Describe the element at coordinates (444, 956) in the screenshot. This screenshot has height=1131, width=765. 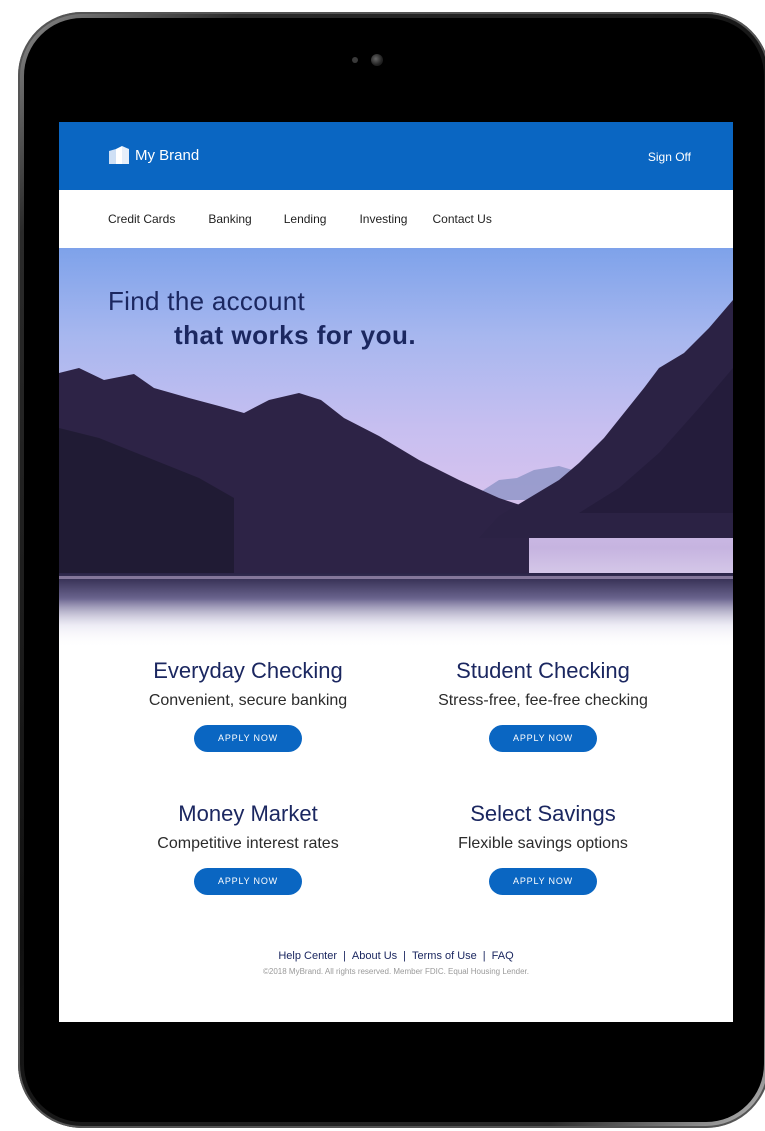
I see `footer-link-terms-of-use: Terms of Use` at that location.